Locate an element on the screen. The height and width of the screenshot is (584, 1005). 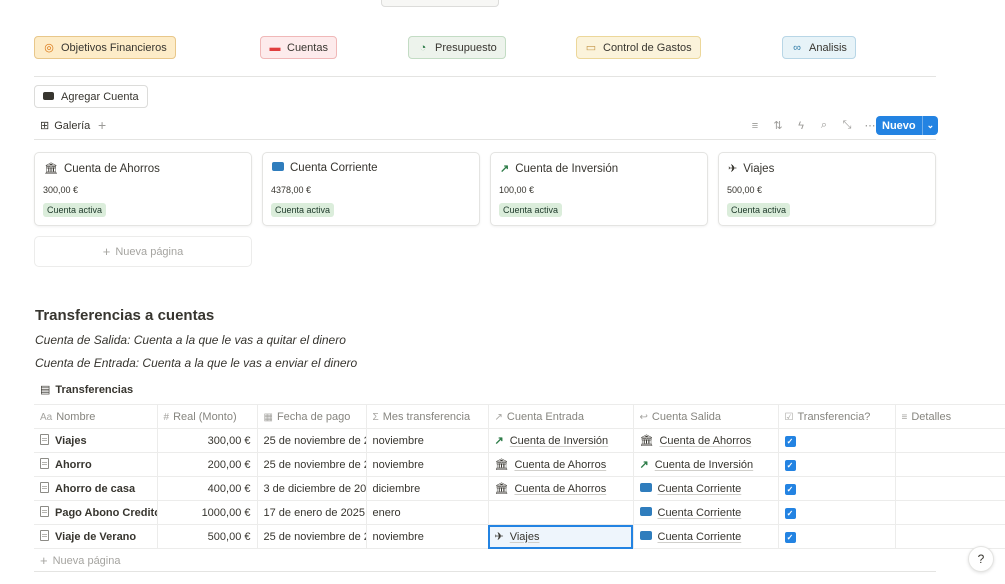
cell-amount: 1000,00 € is located at coordinates (207, 512).